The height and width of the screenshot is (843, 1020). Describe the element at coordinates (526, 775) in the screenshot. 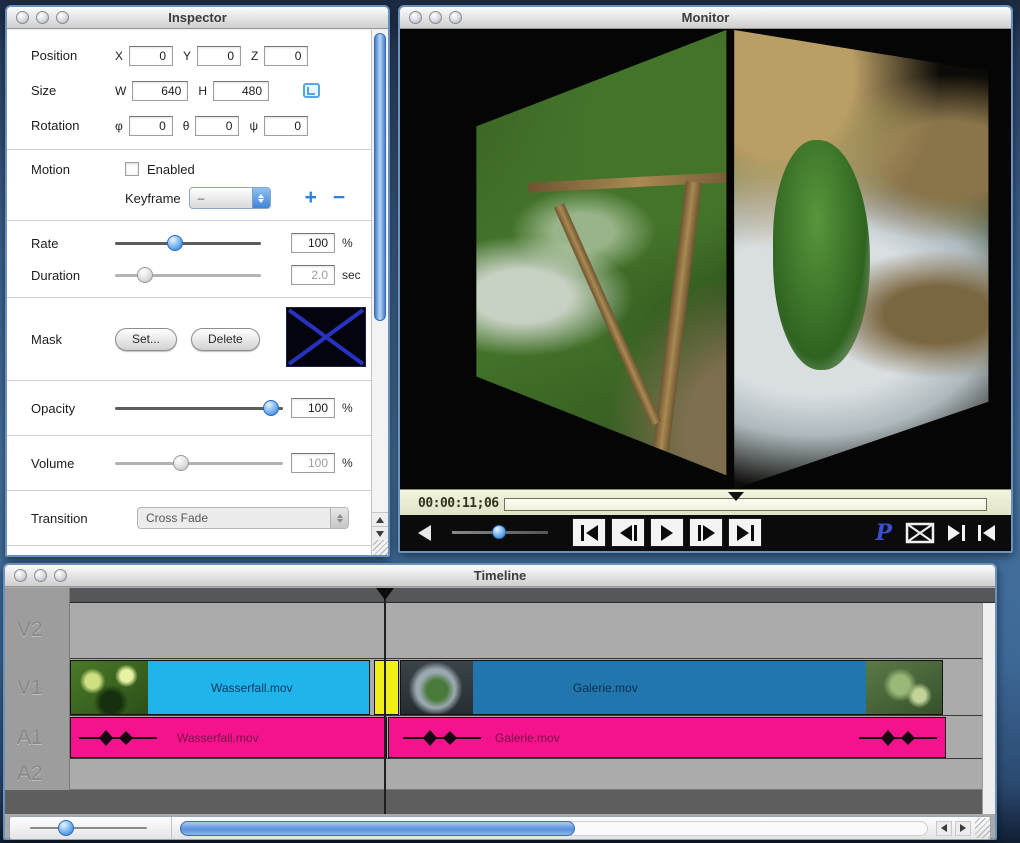

I see `track-a2` at that location.